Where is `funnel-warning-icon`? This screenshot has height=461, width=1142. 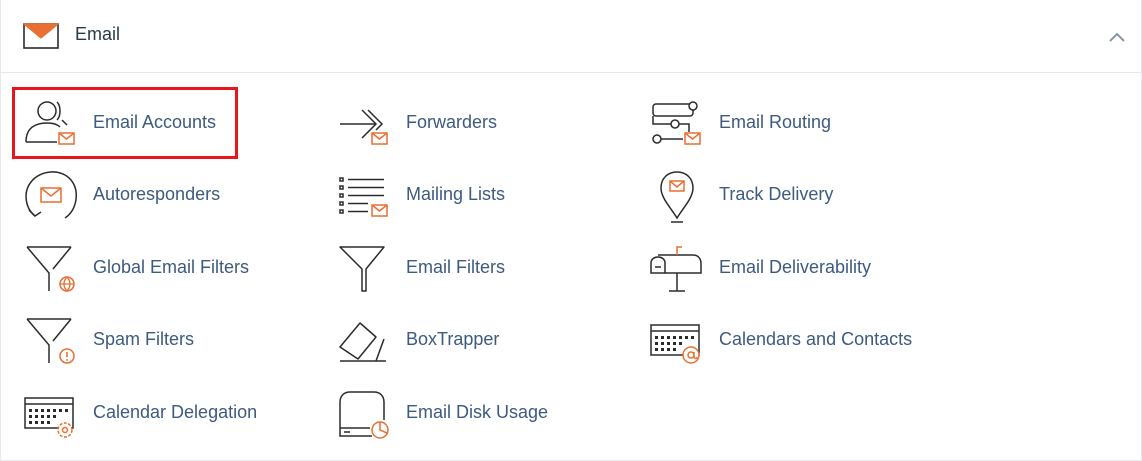 funnel-warning-icon is located at coordinates (50, 341).